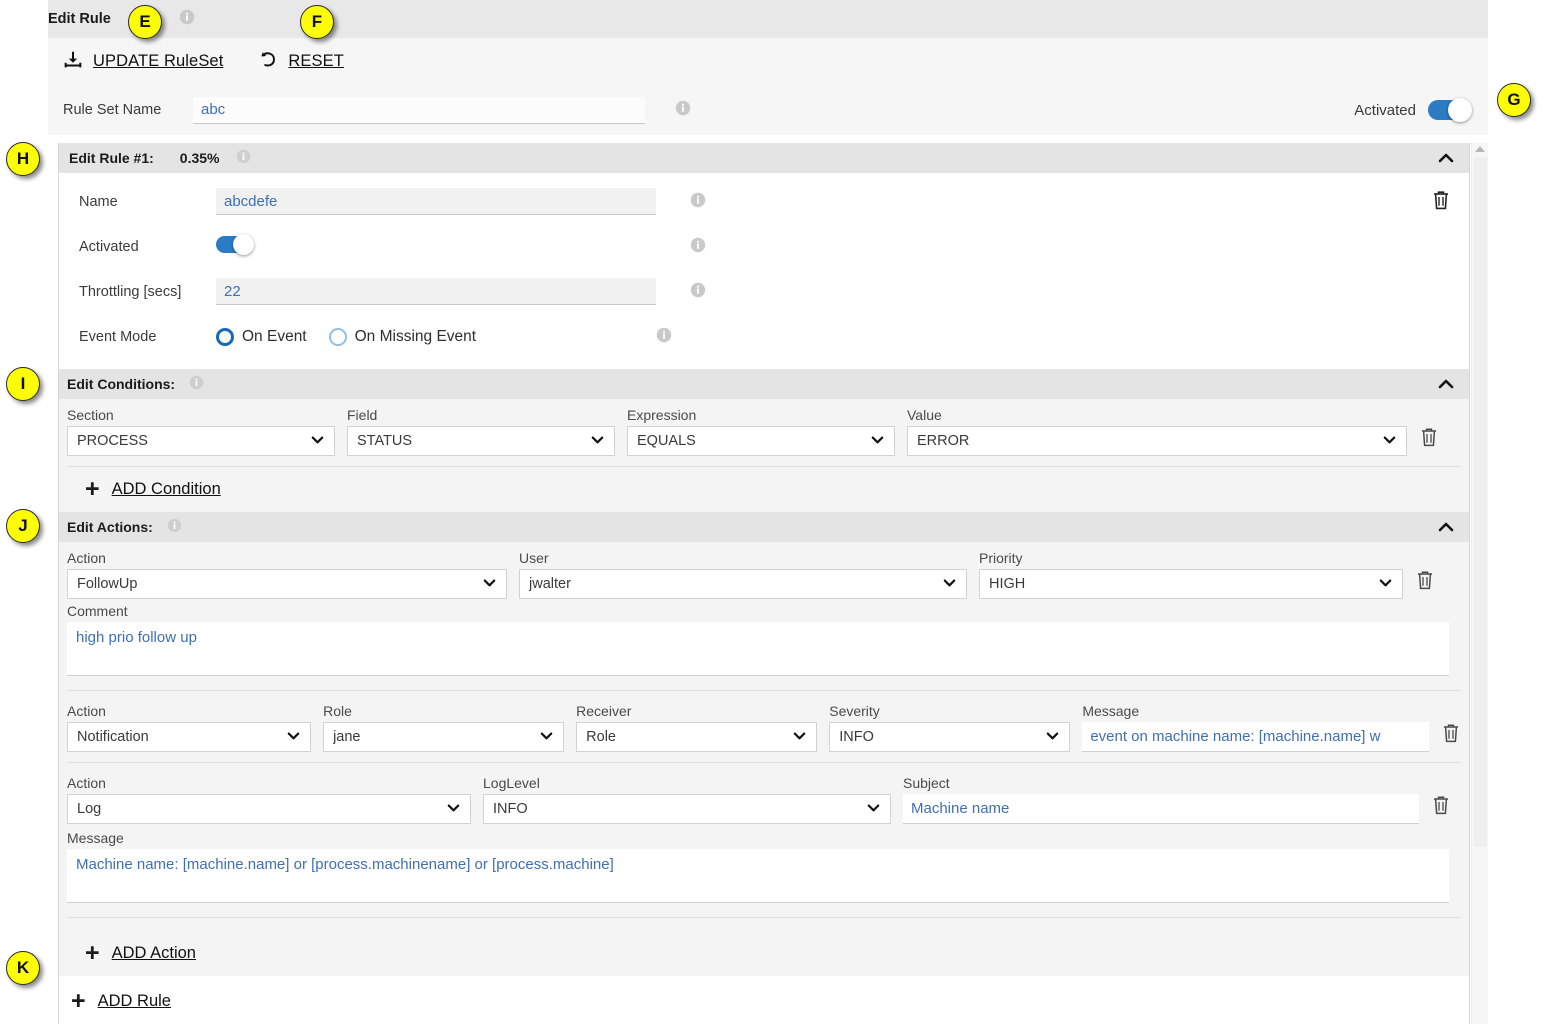 This screenshot has width=1555, height=1024. Describe the element at coordinates (419, 110) in the screenshot. I see `ruleset-name-input` at that location.